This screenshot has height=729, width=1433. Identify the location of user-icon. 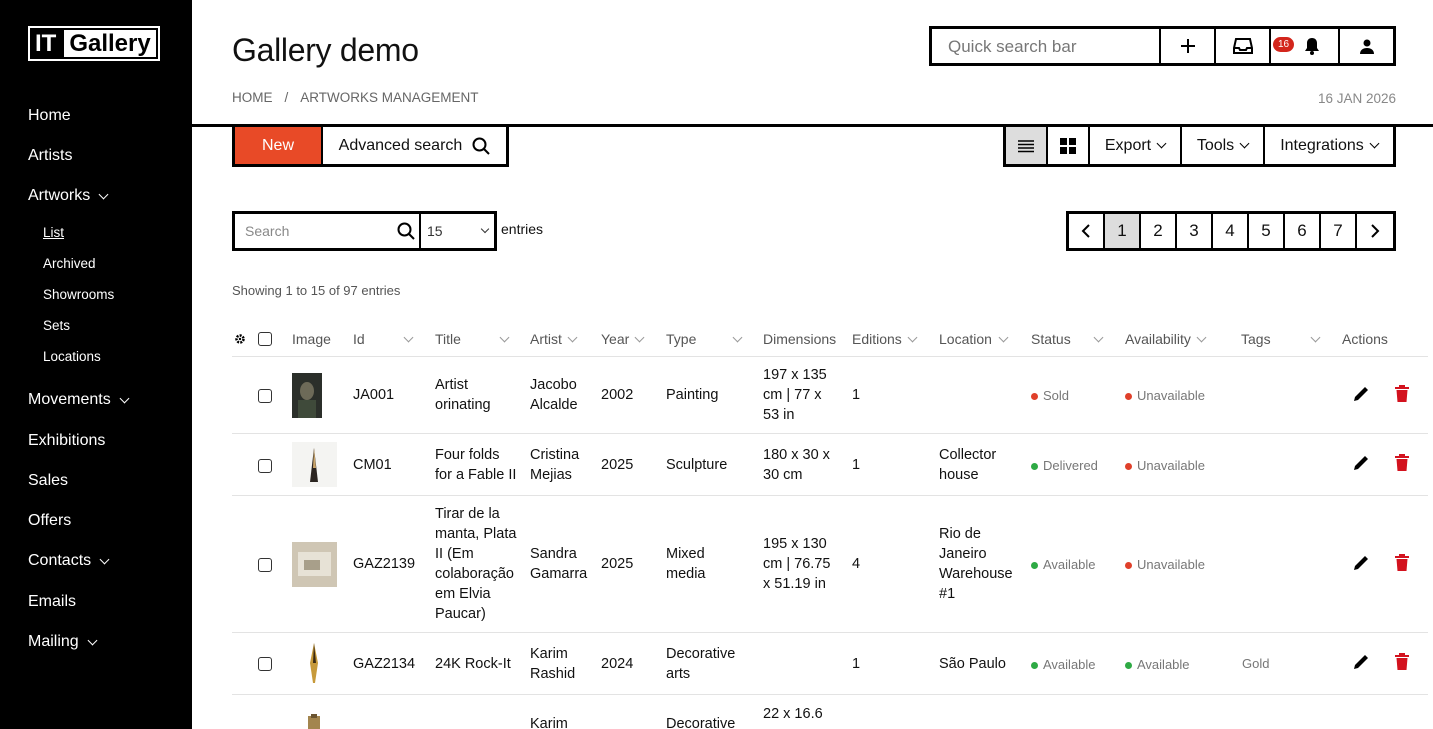
(1366, 46).